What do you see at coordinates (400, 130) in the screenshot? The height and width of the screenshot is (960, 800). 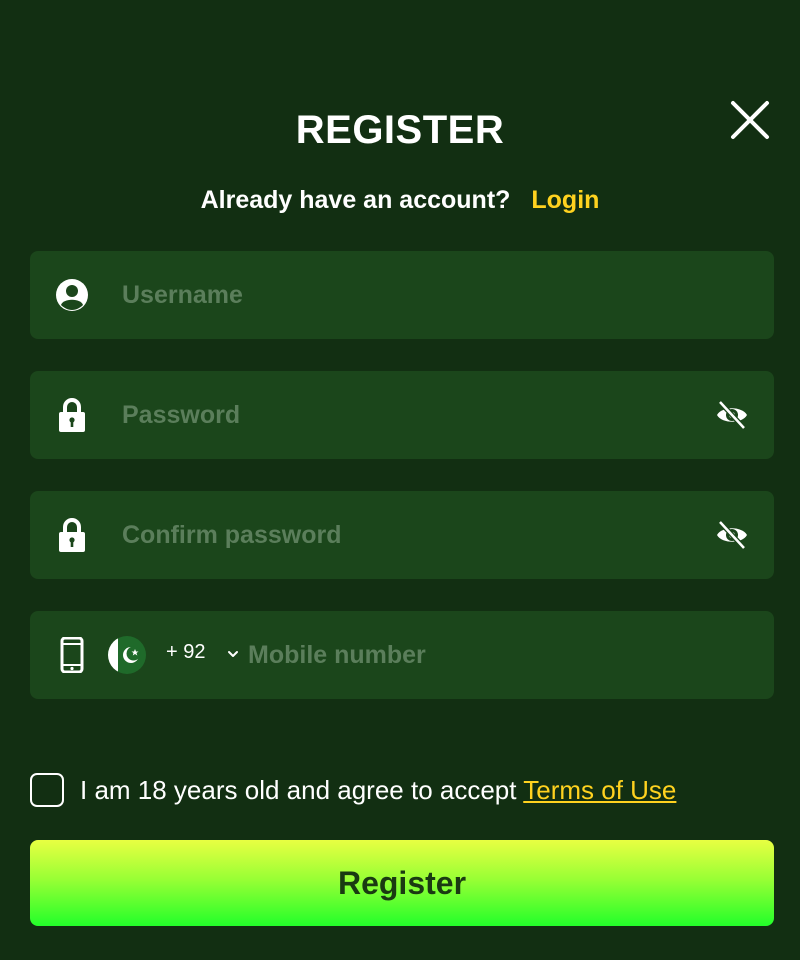 I see `modal-title: REGISTER` at bounding box center [400, 130].